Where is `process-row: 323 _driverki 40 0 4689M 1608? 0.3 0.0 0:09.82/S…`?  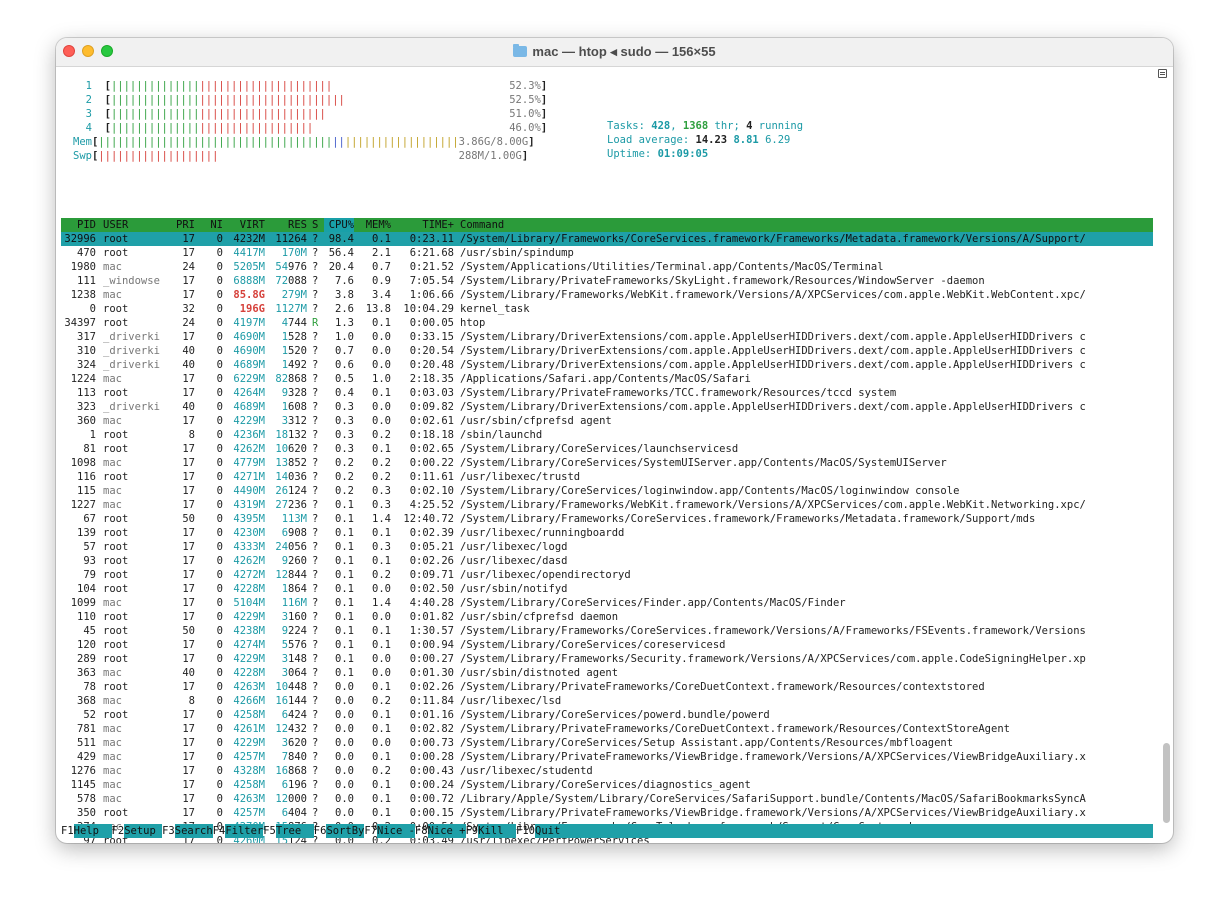 process-row: 323 _driverki 40 0 4689M 1608? 0.3 0.0 0:09.82/S… is located at coordinates (607, 407).